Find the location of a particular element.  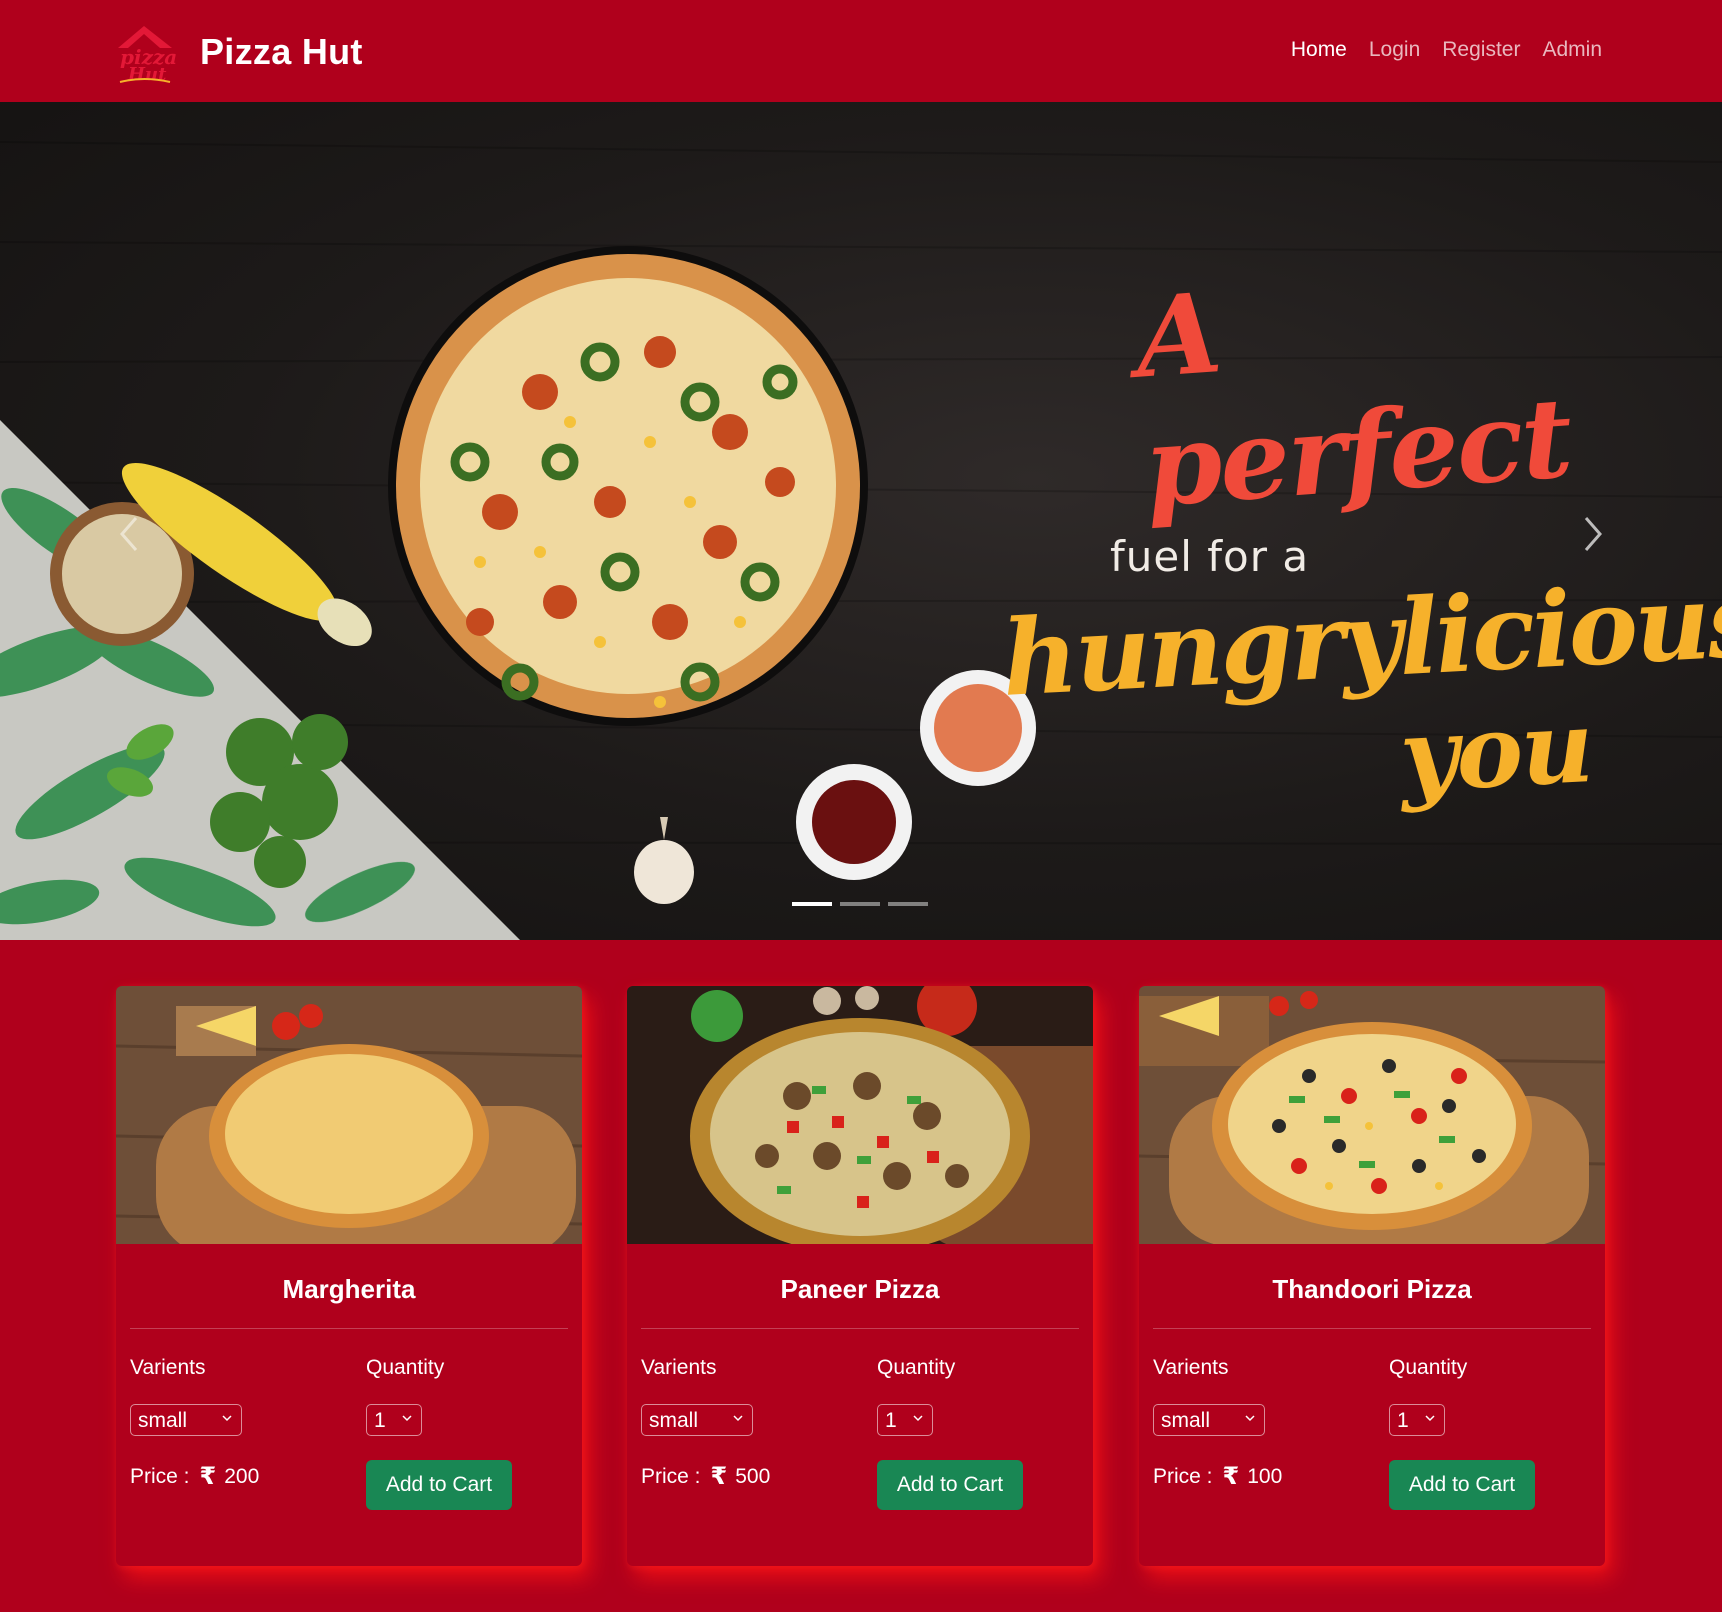

pizza-hut-logo: pizza Hut is located at coordinates (147, 55).